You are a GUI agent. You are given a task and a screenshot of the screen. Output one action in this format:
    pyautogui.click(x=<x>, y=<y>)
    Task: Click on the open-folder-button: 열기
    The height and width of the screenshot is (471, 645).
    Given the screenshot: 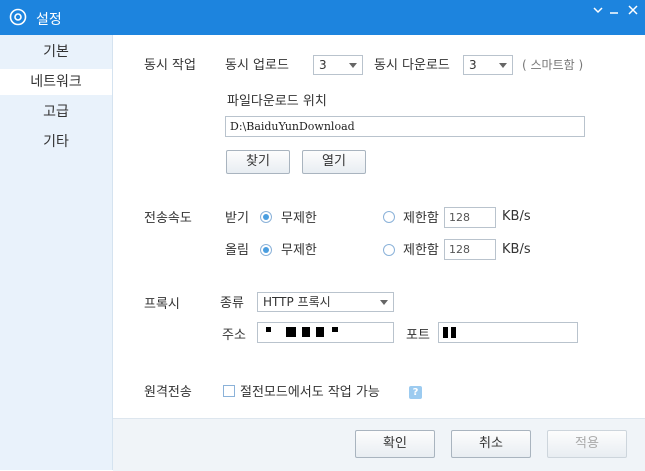 What is the action you would take?
    pyautogui.click(x=334, y=162)
    